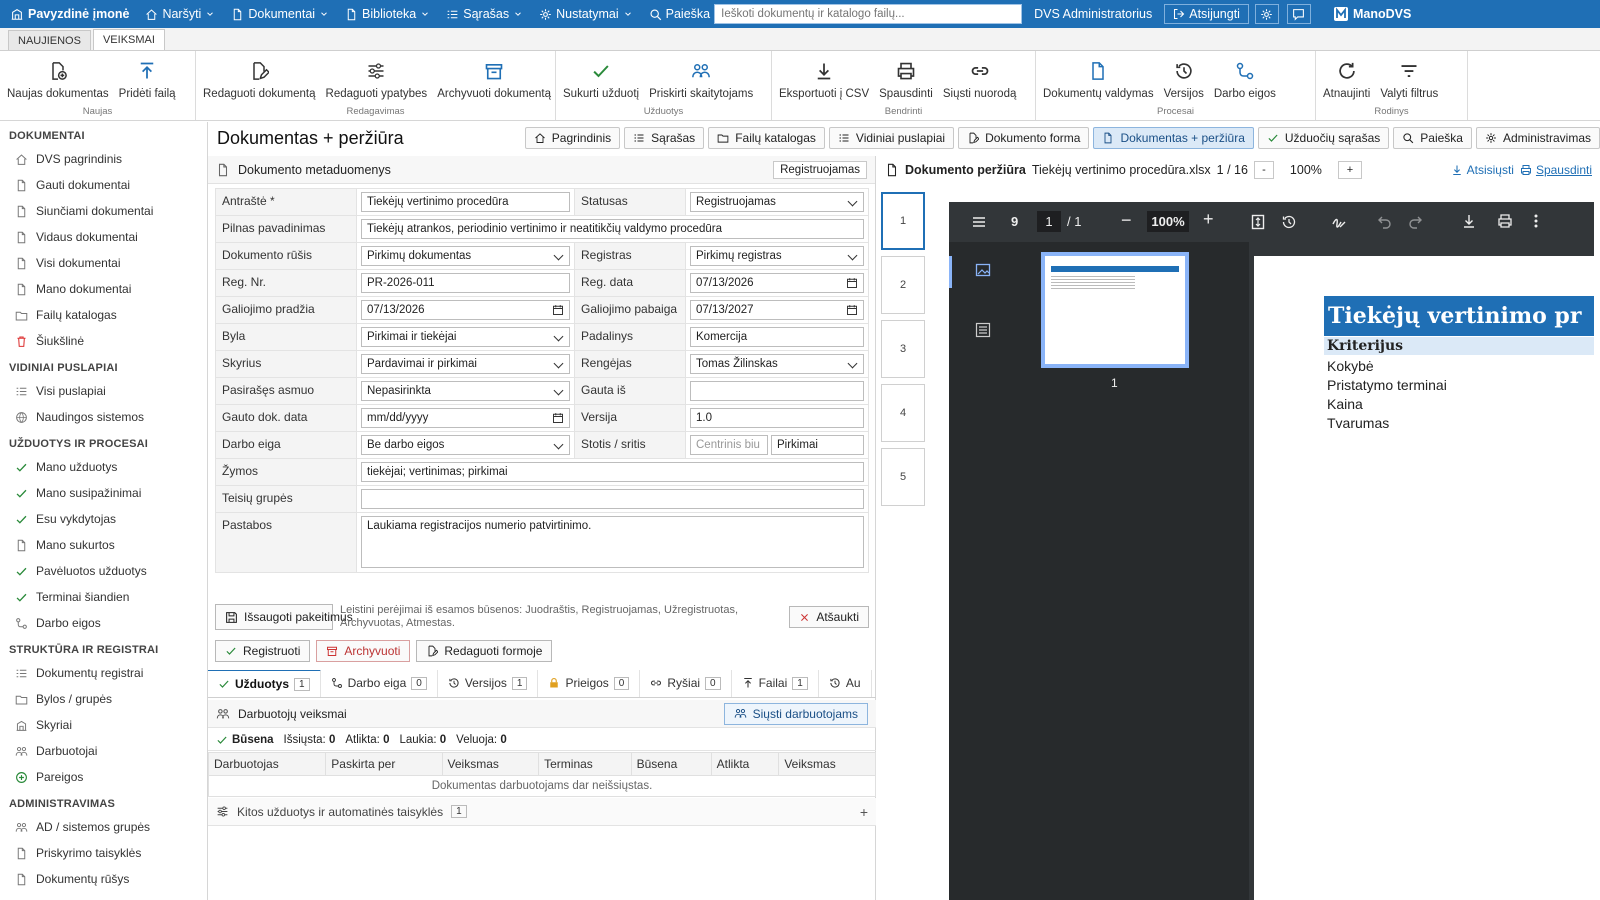  Describe the element at coordinates (980, 78) in the screenshot. I see `send-link-button: Siųsti nuorodą` at that location.